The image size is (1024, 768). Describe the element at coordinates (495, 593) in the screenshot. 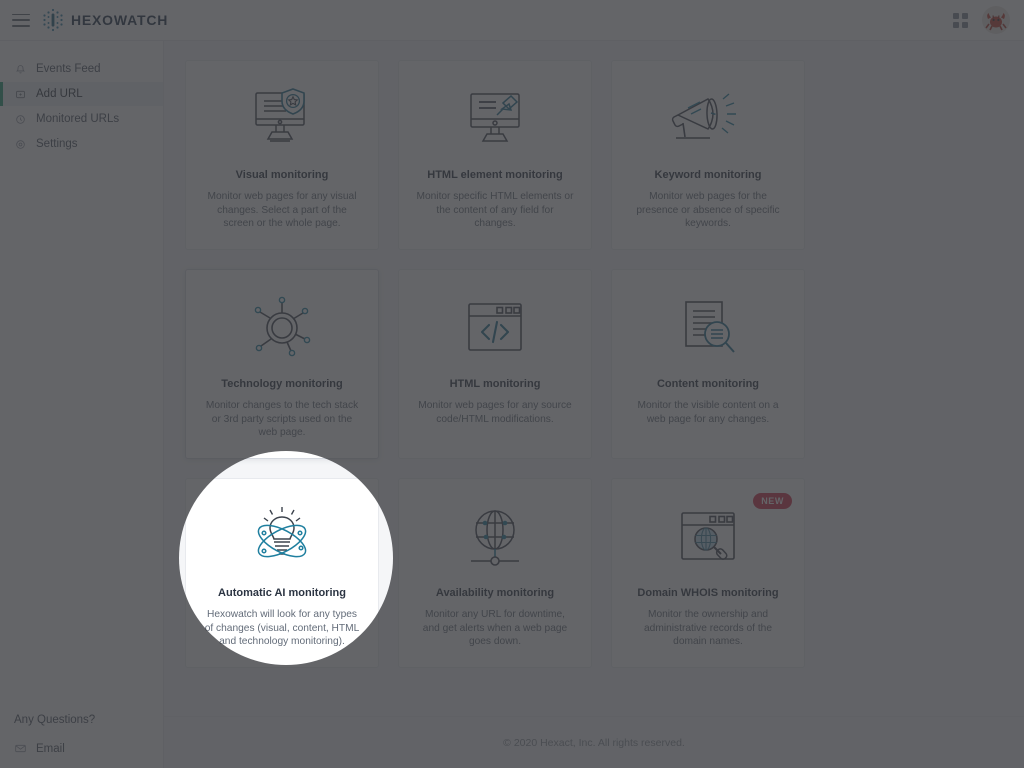

I see `card-title: Availability monitoring` at that location.